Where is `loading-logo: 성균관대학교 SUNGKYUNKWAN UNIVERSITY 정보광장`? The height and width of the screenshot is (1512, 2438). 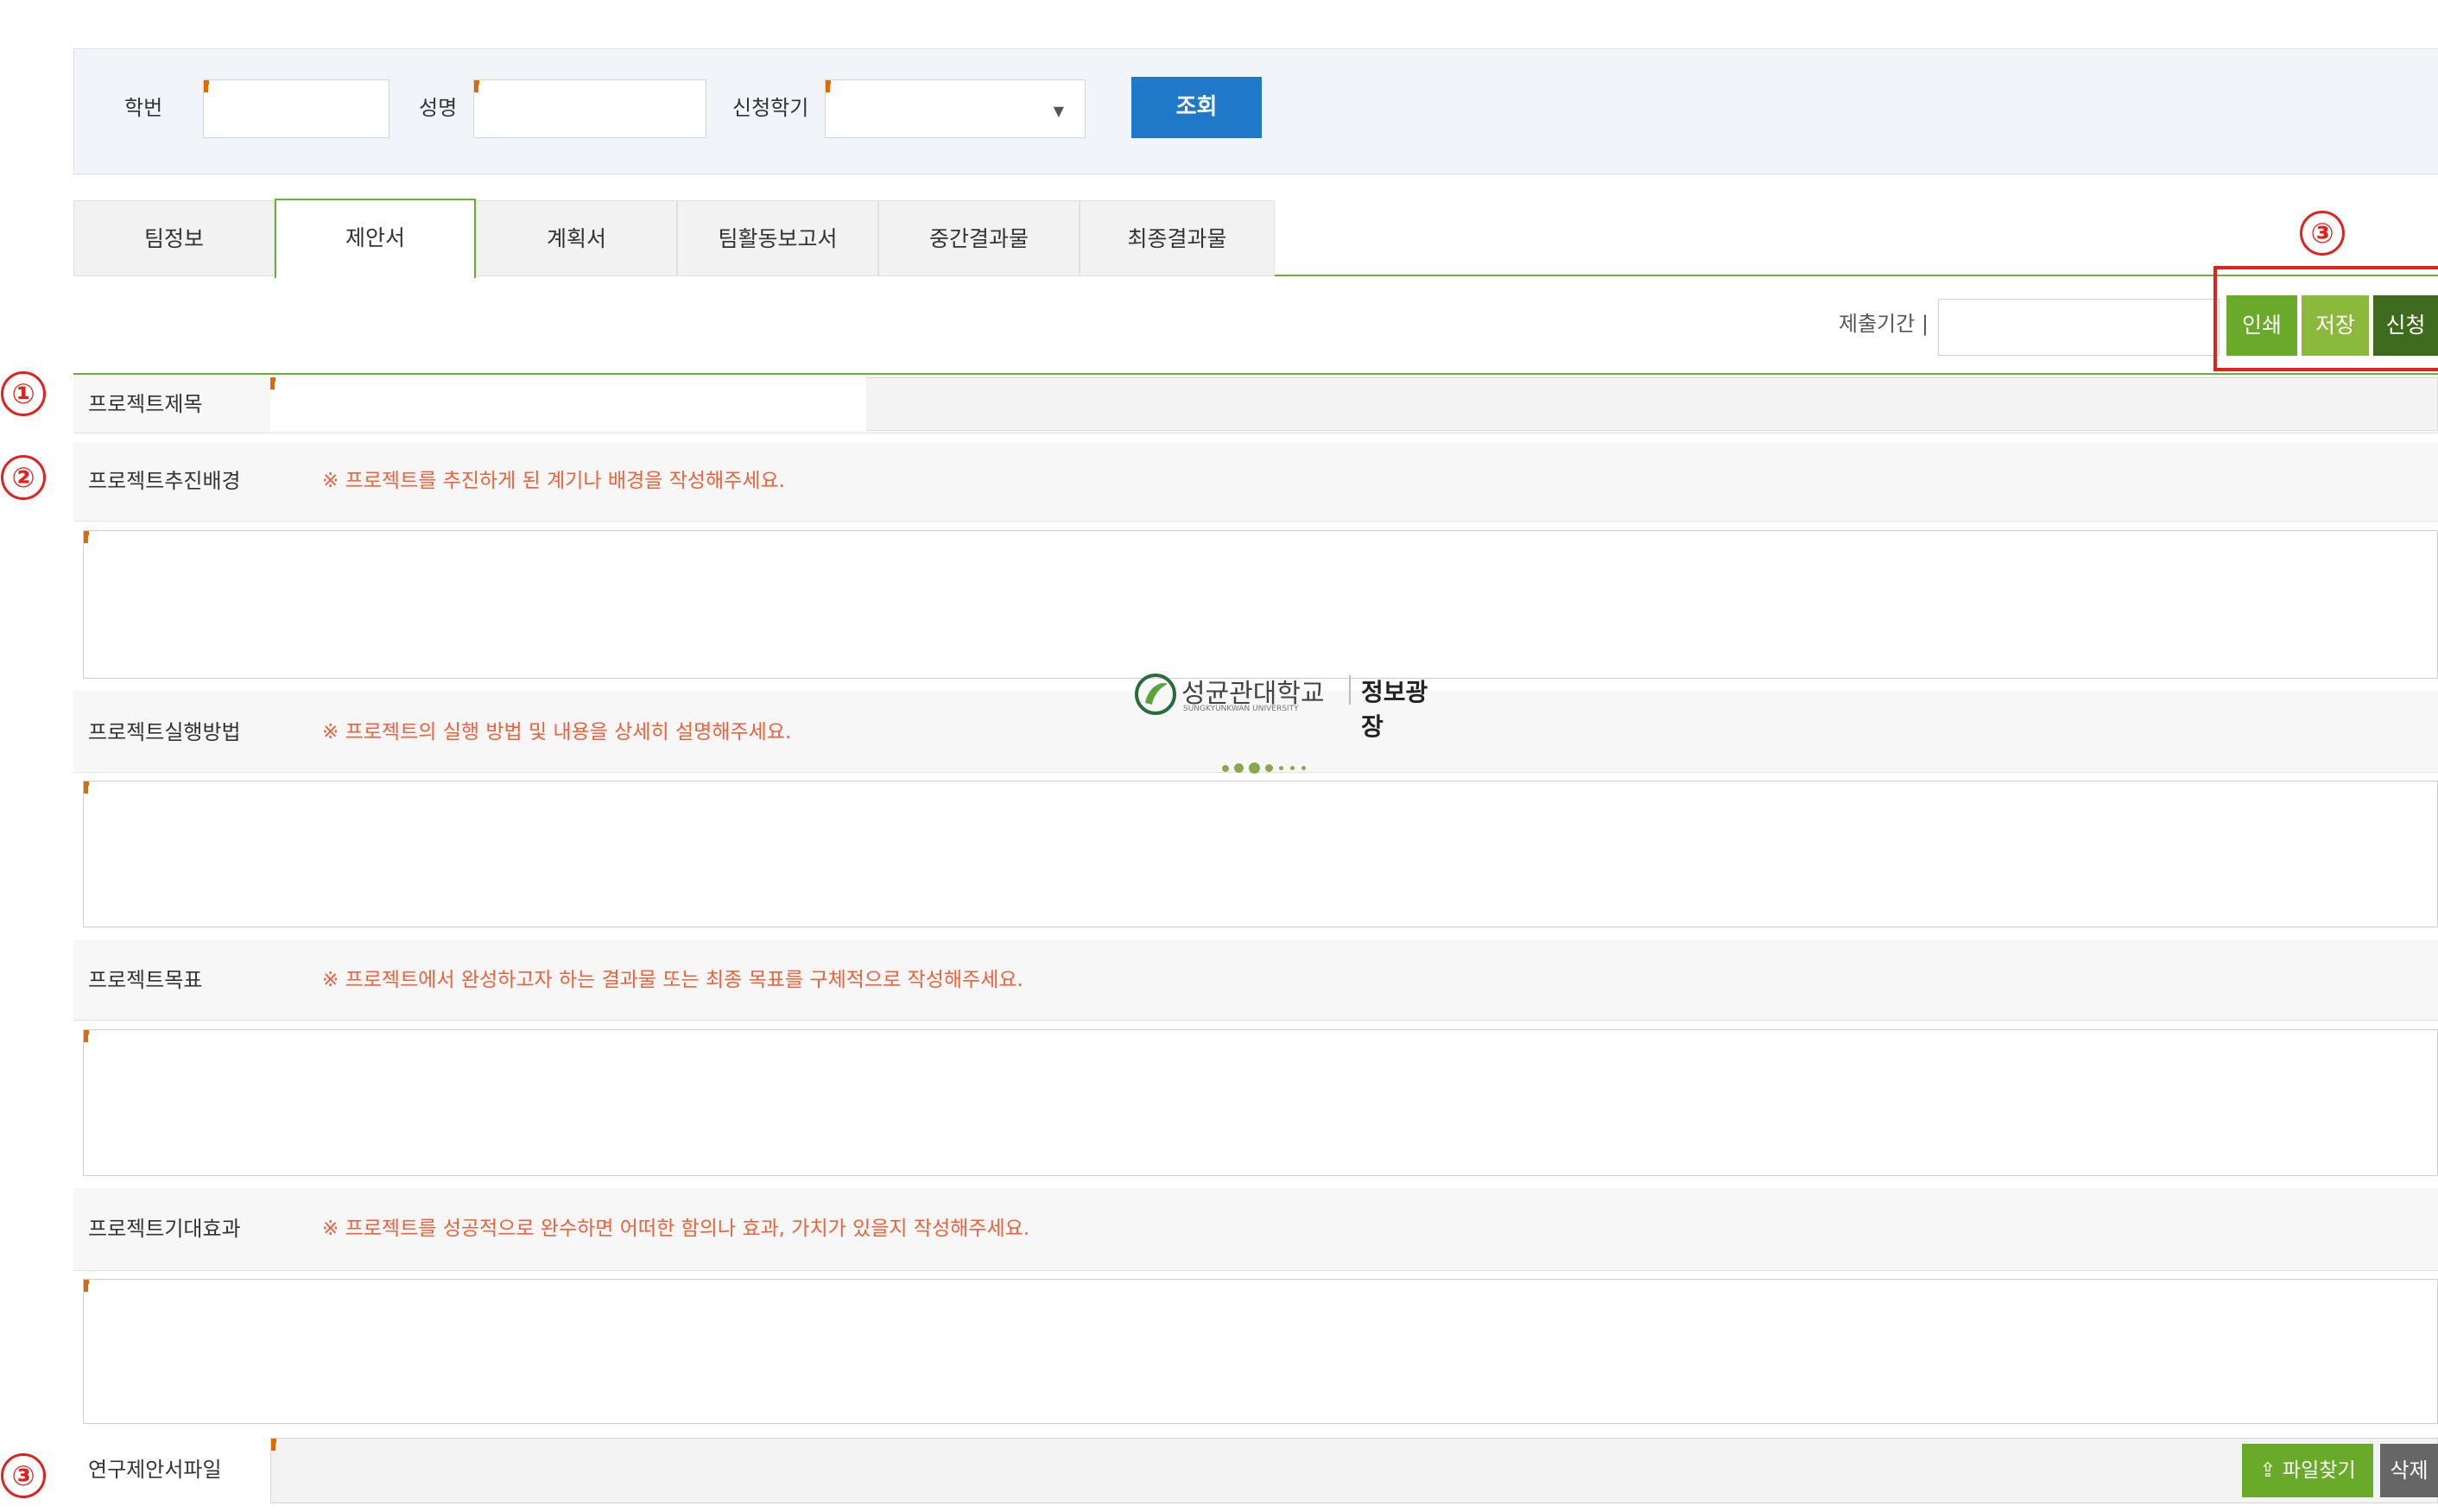
loading-logo: 성균관대학교 SUNGKYUNKWAN UNIVERSITY 정보광장 is located at coordinates (1288, 704).